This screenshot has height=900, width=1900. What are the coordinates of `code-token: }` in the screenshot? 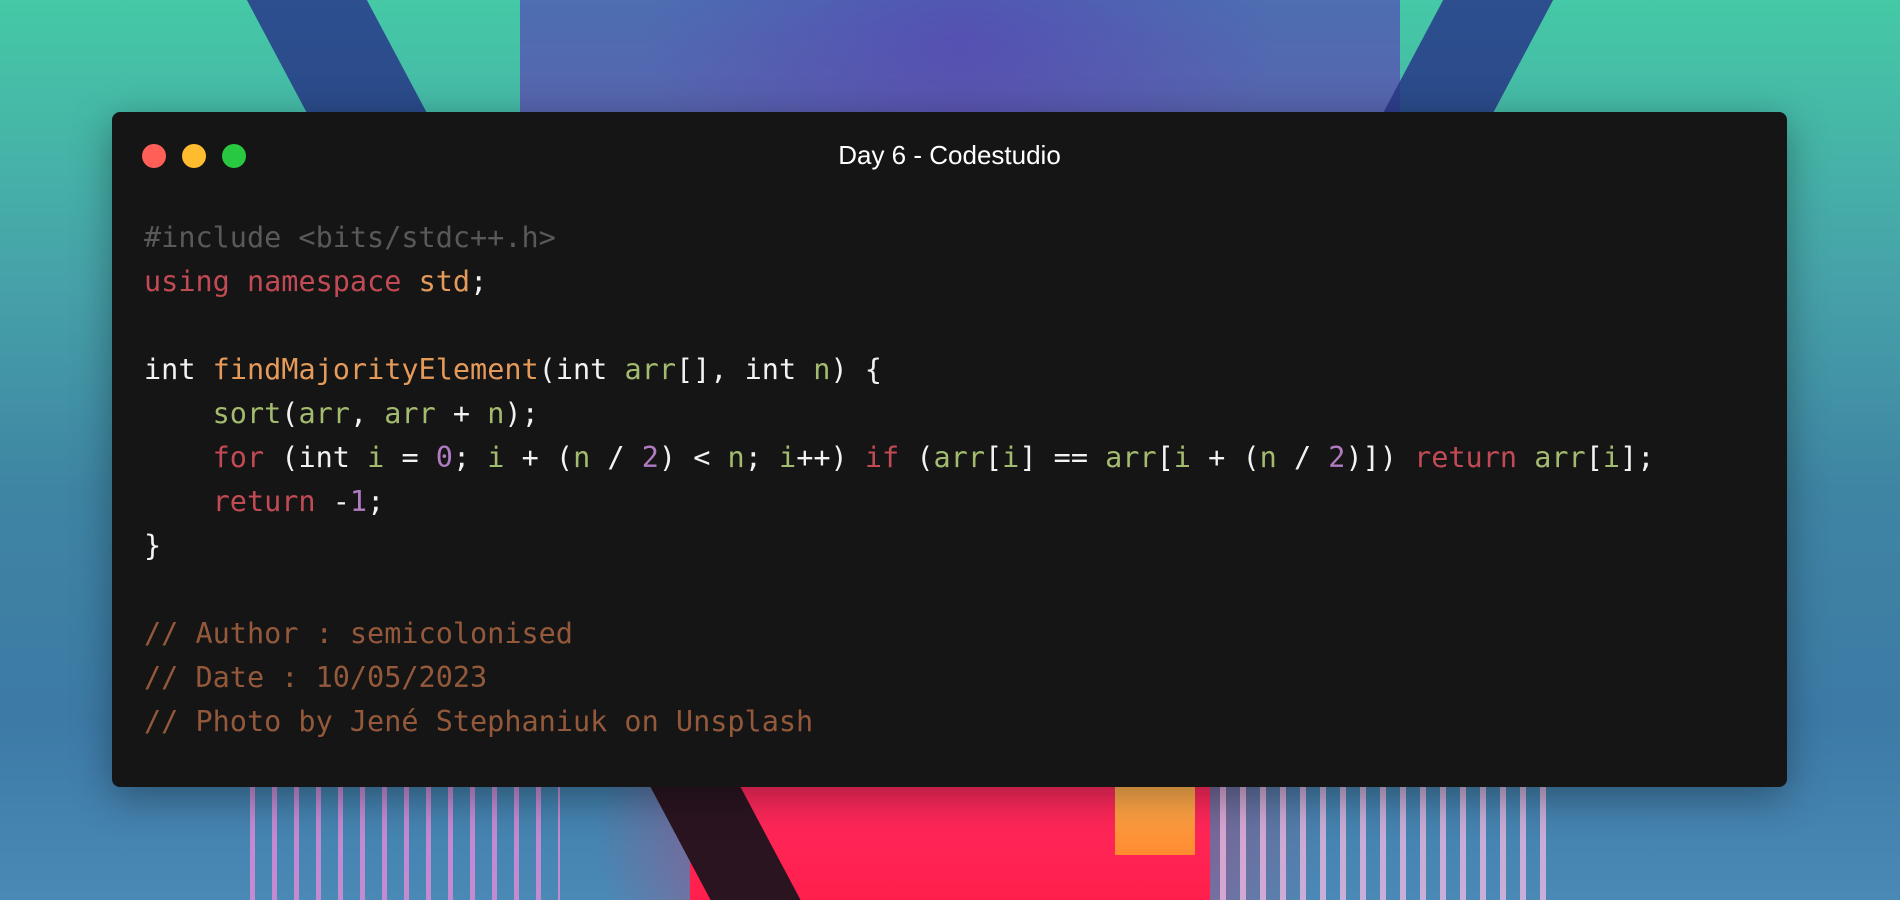 It's located at (153, 545).